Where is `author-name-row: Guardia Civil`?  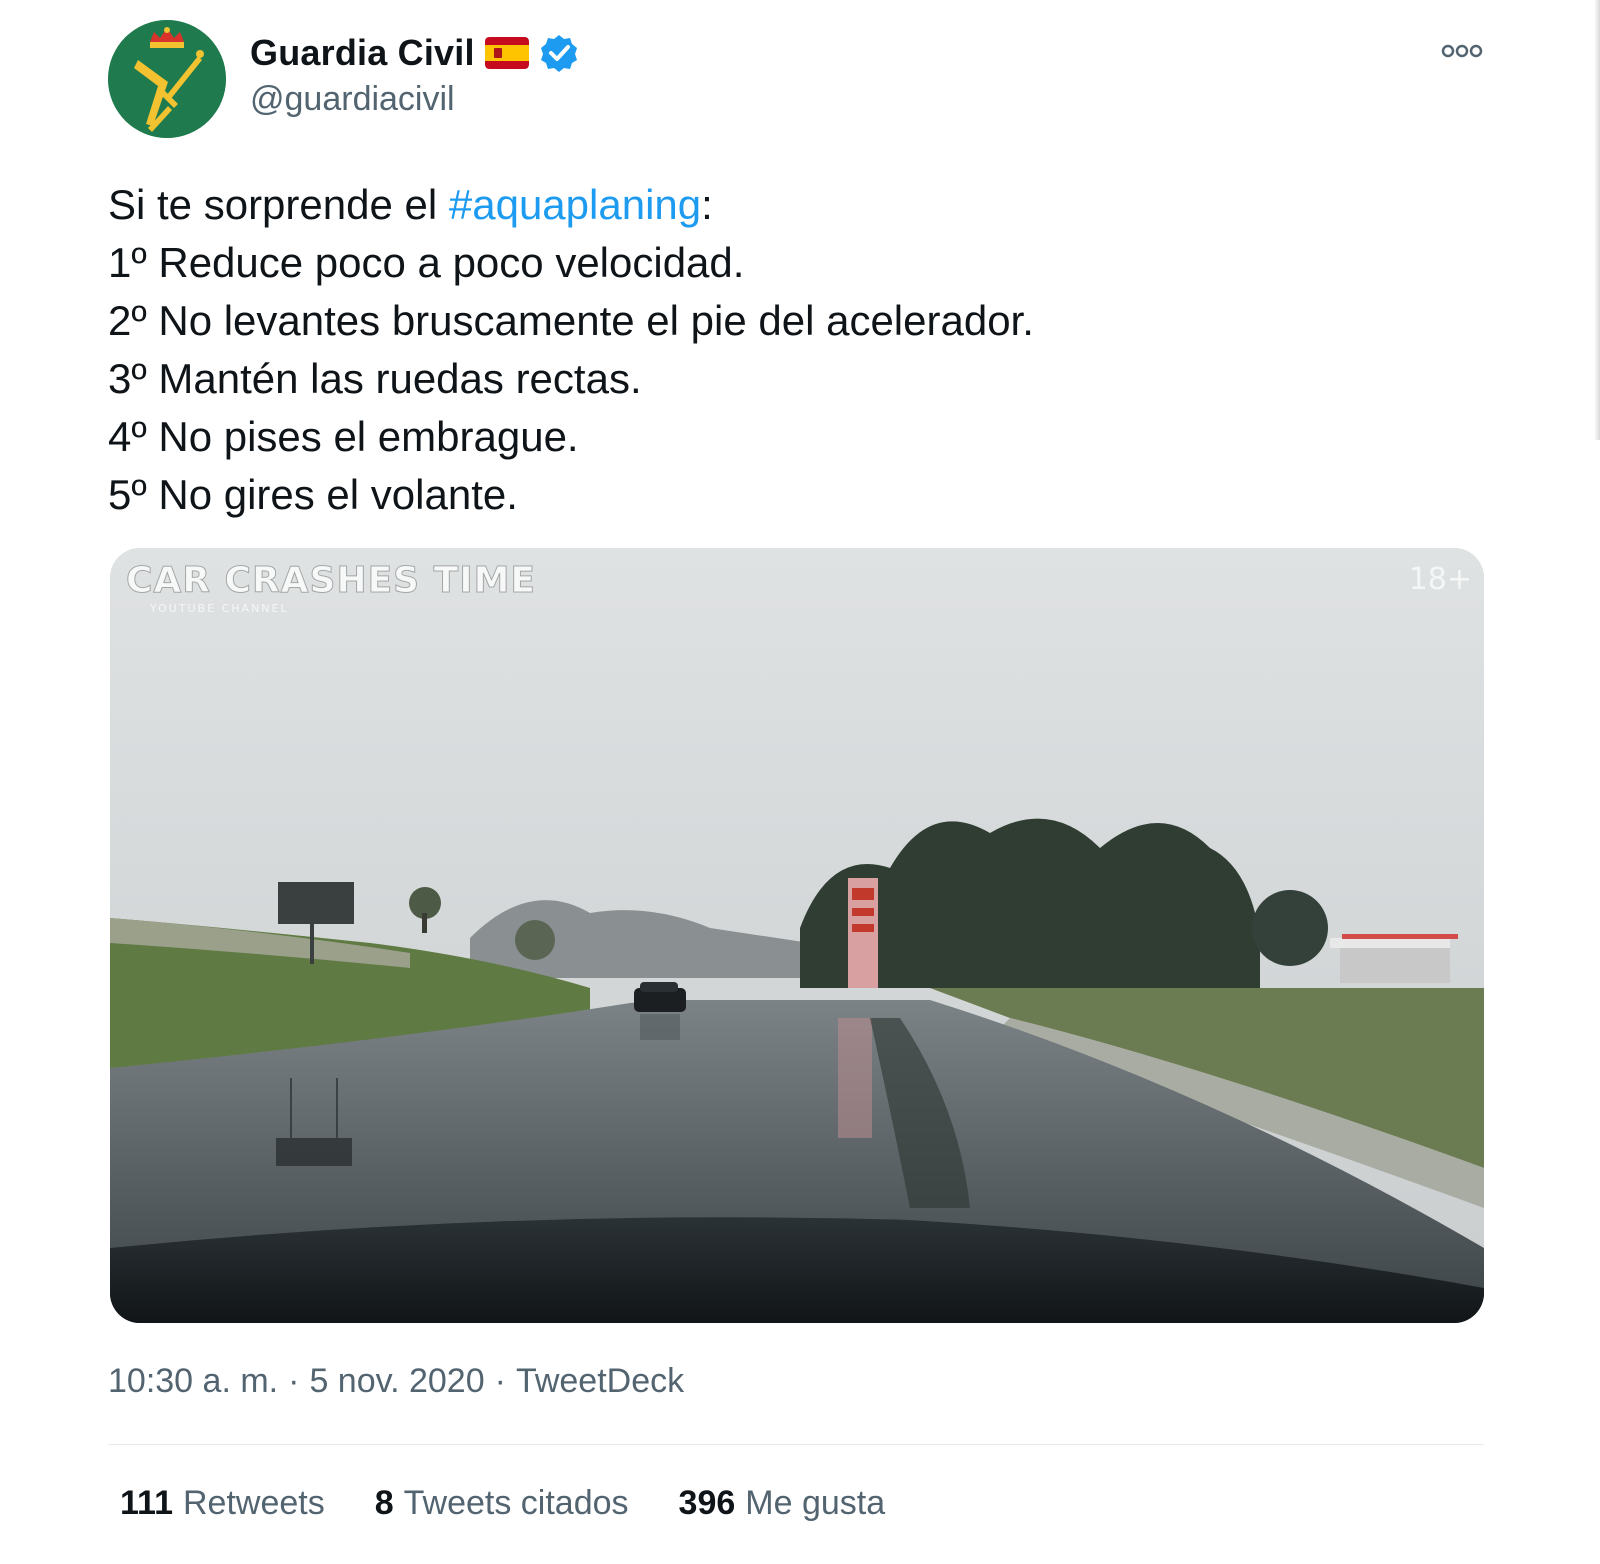 author-name-row: Guardia Civil is located at coordinates (414, 53).